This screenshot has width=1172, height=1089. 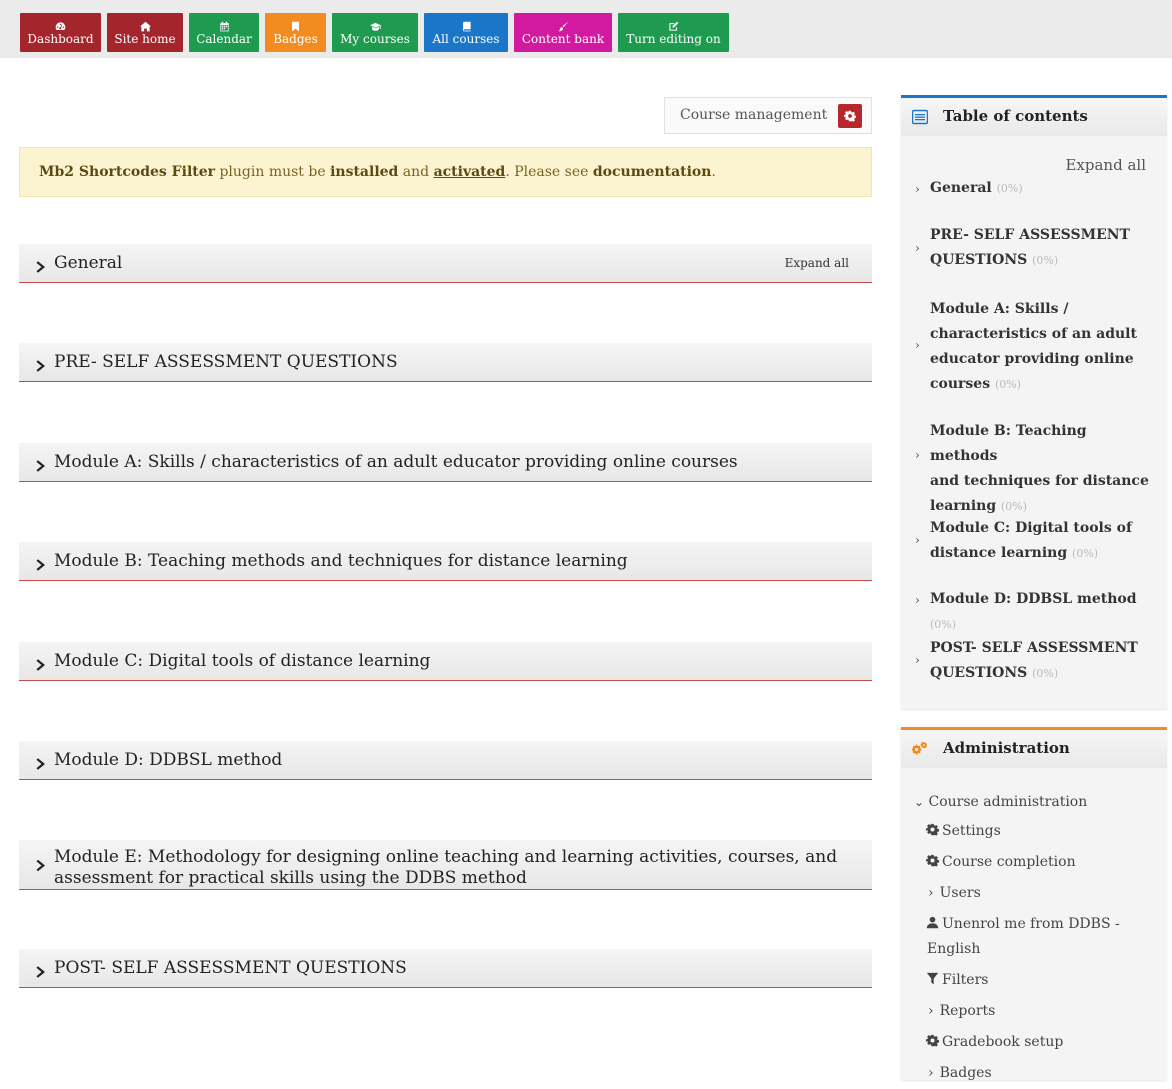 I want to click on nav-all-courses-label: All courses, so click(x=466, y=39).